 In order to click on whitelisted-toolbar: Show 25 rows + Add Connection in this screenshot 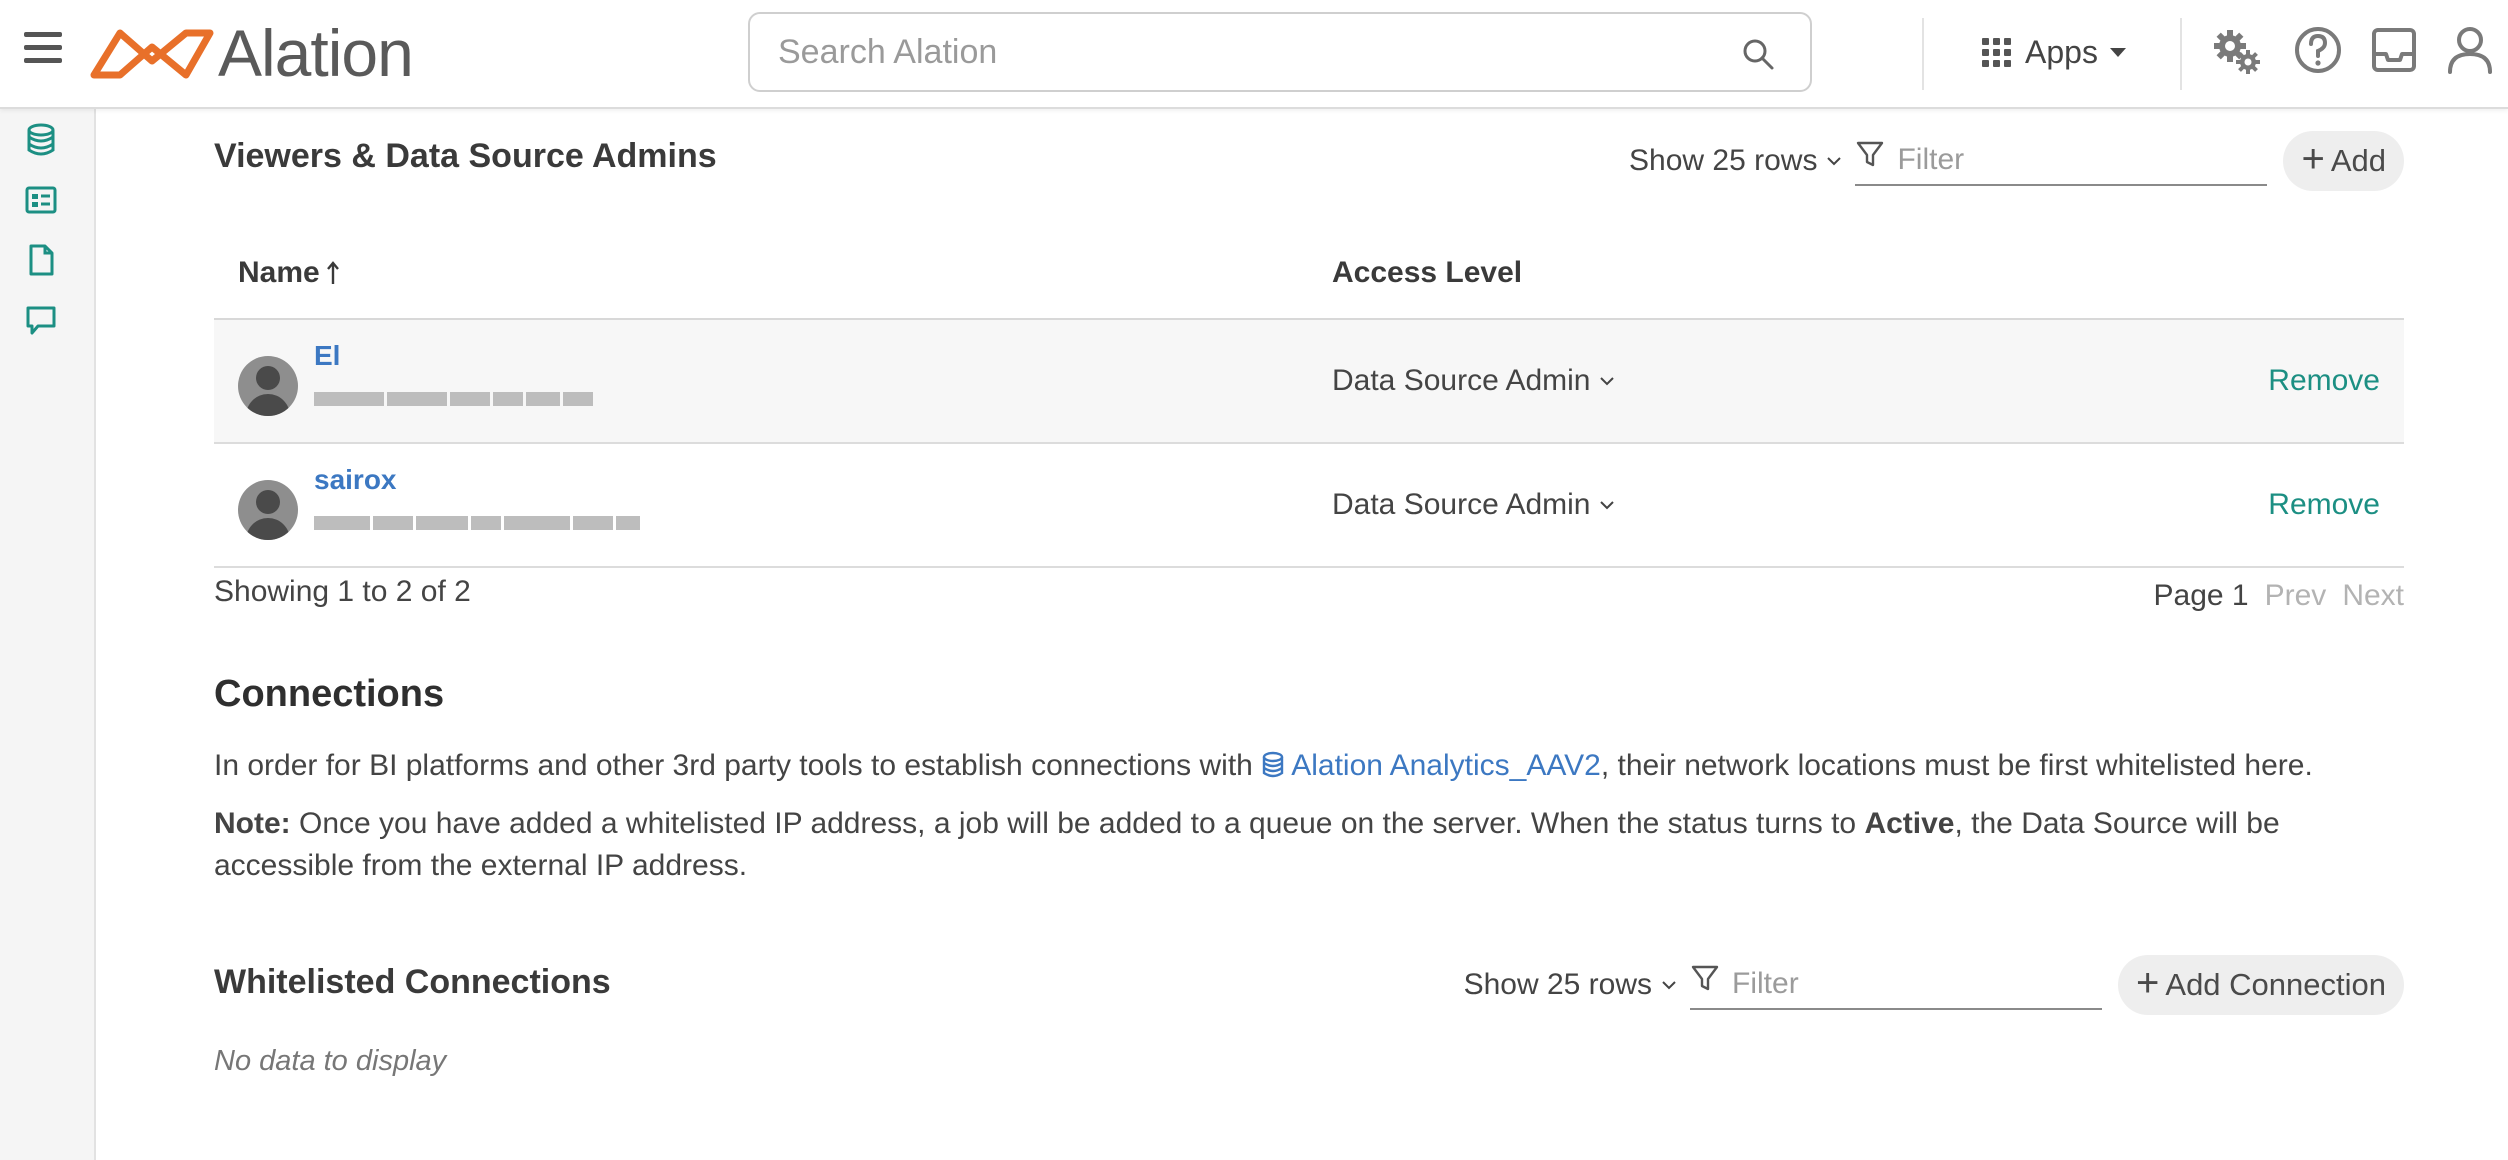, I will do `click(1934, 985)`.